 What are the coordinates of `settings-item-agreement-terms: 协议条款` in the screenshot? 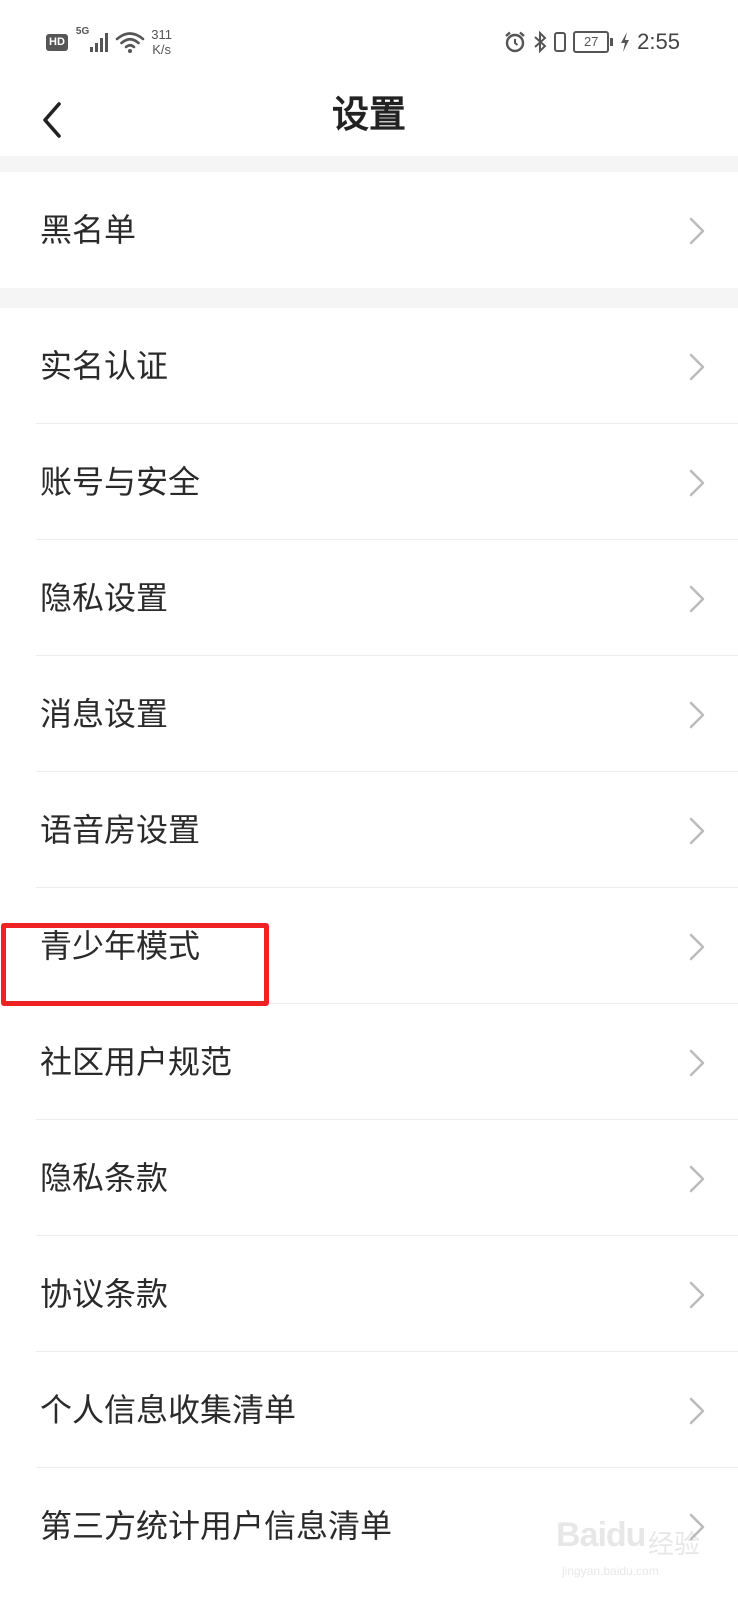 It's located at (369, 1294).